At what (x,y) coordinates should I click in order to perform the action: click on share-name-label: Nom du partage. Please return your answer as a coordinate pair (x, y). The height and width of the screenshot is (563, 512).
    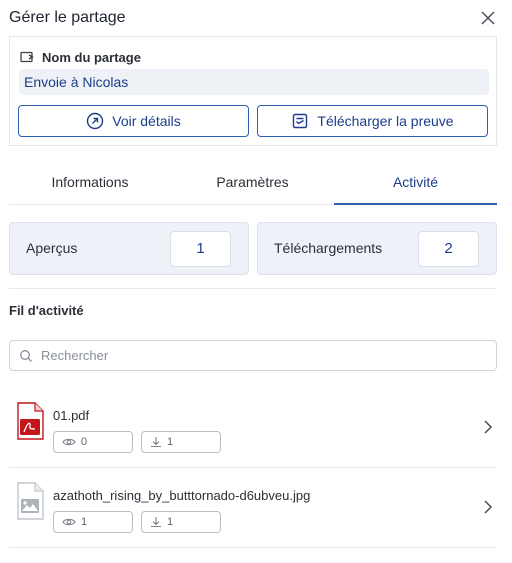
    Looking at the image, I should click on (91, 57).